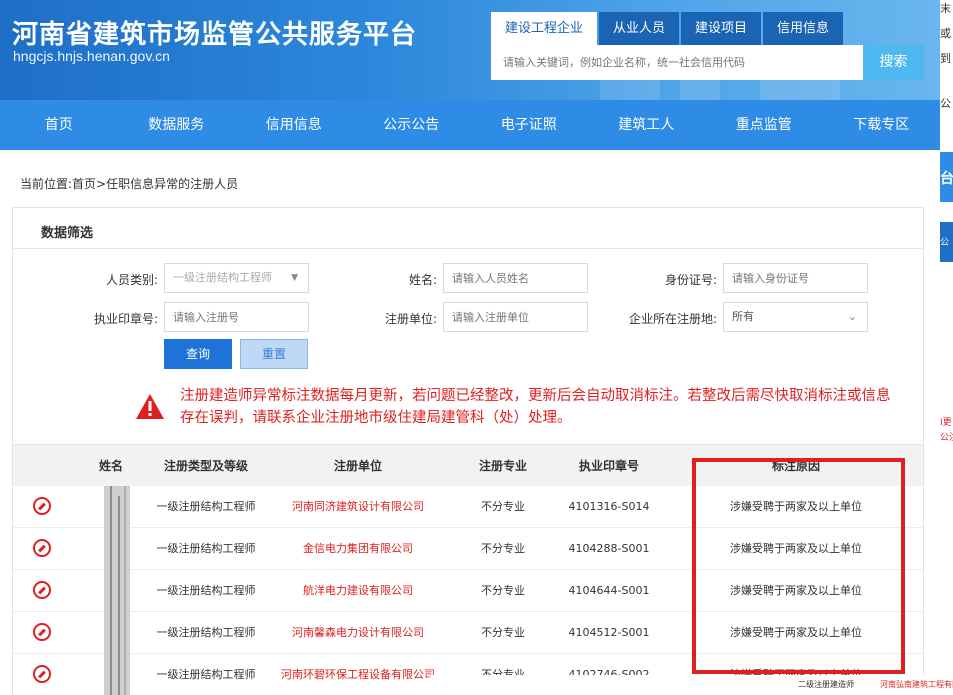 This screenshot has height=695, width=953. What do you see at coordinates (502, 466) in the screenshot?
I see `col-header-major: 注册专业` at bounding box center [502, 466].